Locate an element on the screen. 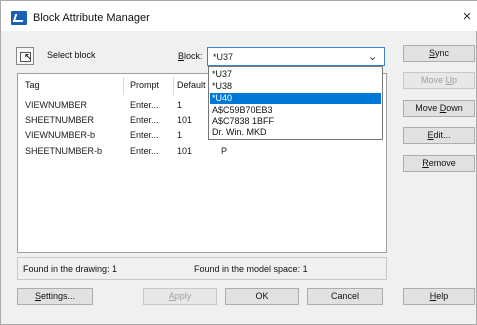  ok-button: OK is located at coordinates (262, 296).